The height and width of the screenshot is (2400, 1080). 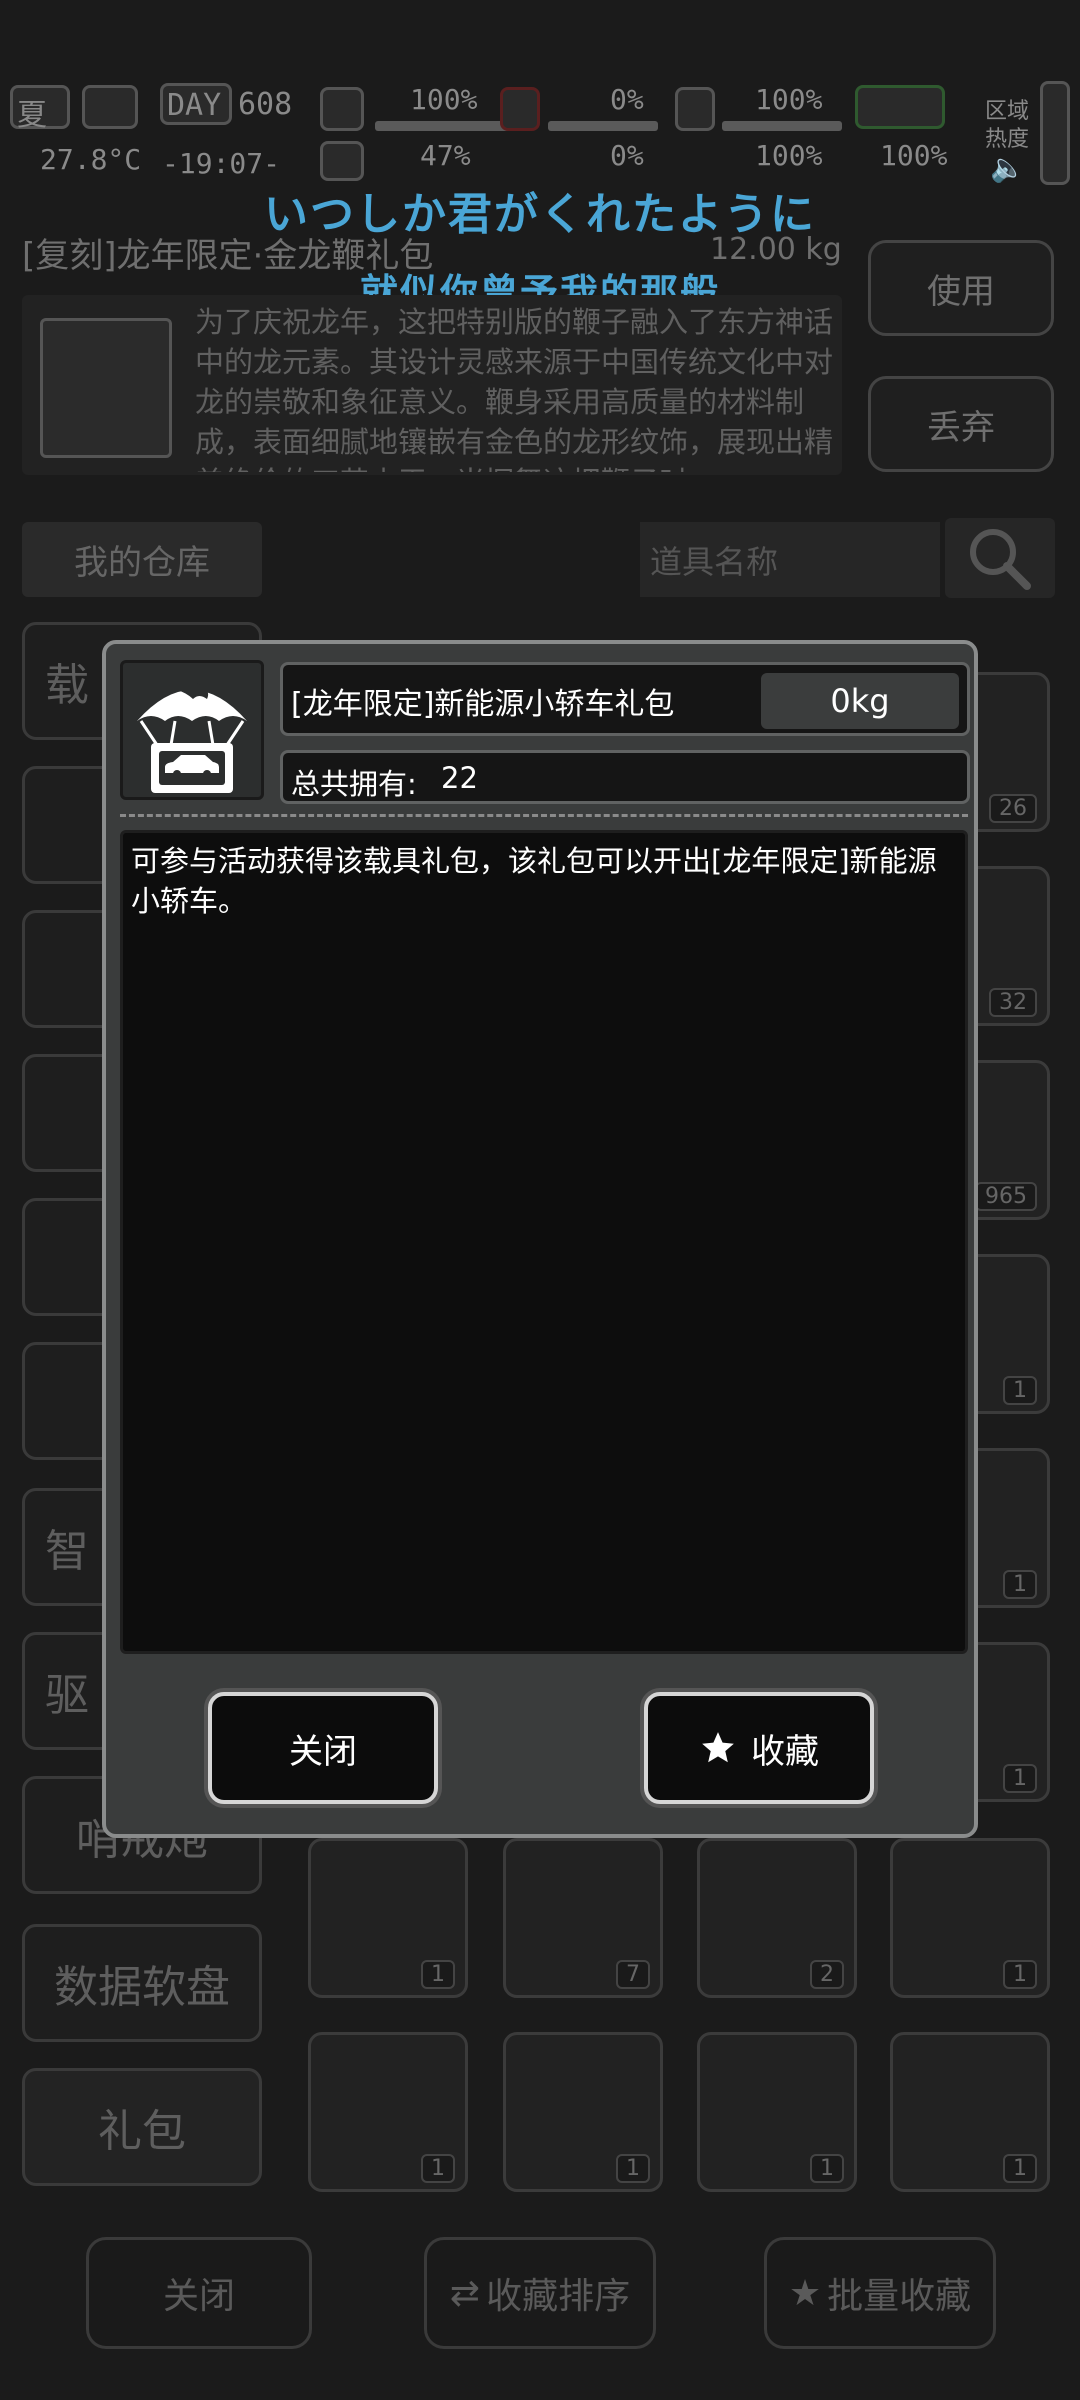 I want to click on favorite-button: 收藏, so click(x=759, y=1748).